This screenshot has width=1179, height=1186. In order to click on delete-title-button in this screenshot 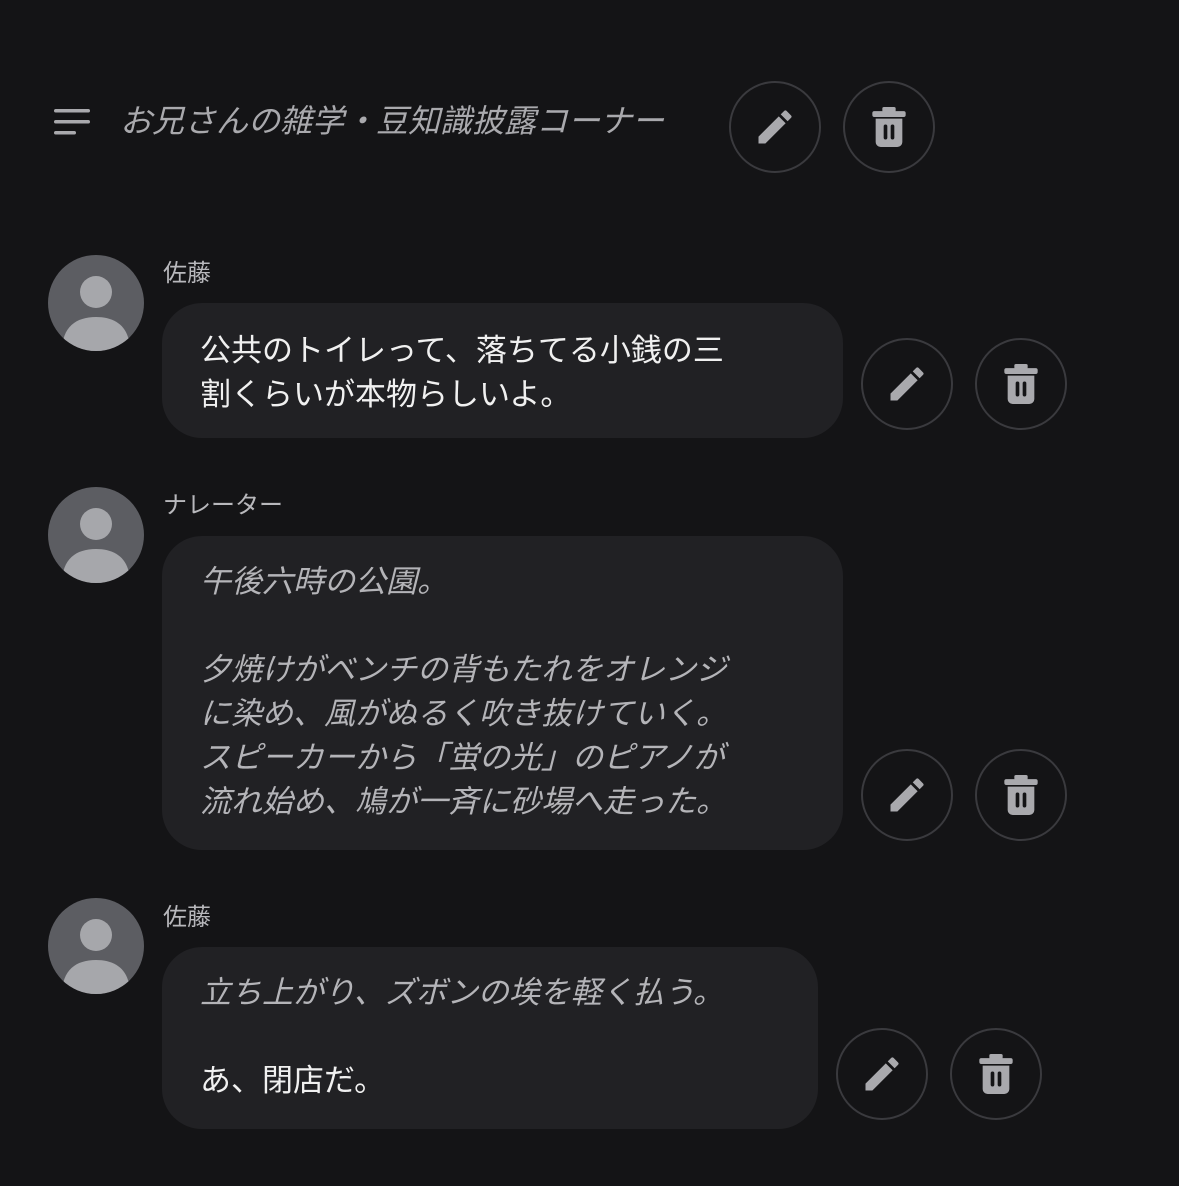, I will do `click(889, 127)`.